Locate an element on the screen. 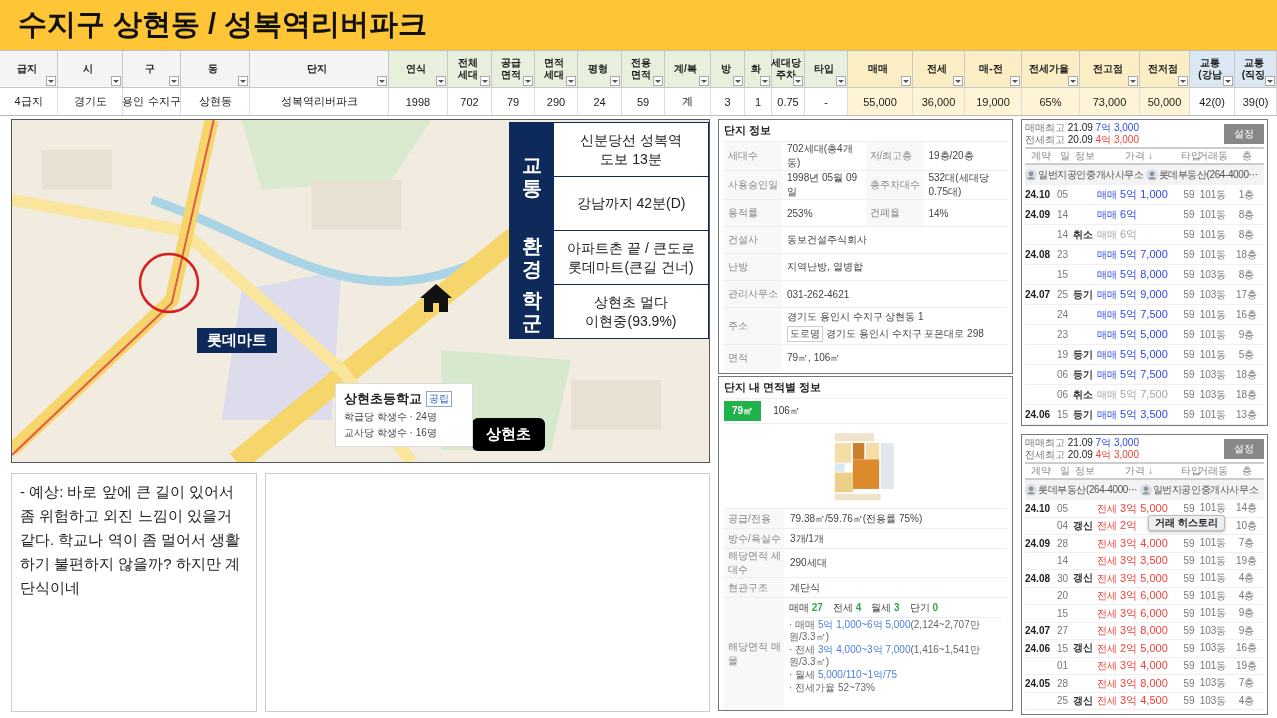 This screenshot has width=1277, height=718. table-cell-text: 등기 is located at coordinates (1083, 414).